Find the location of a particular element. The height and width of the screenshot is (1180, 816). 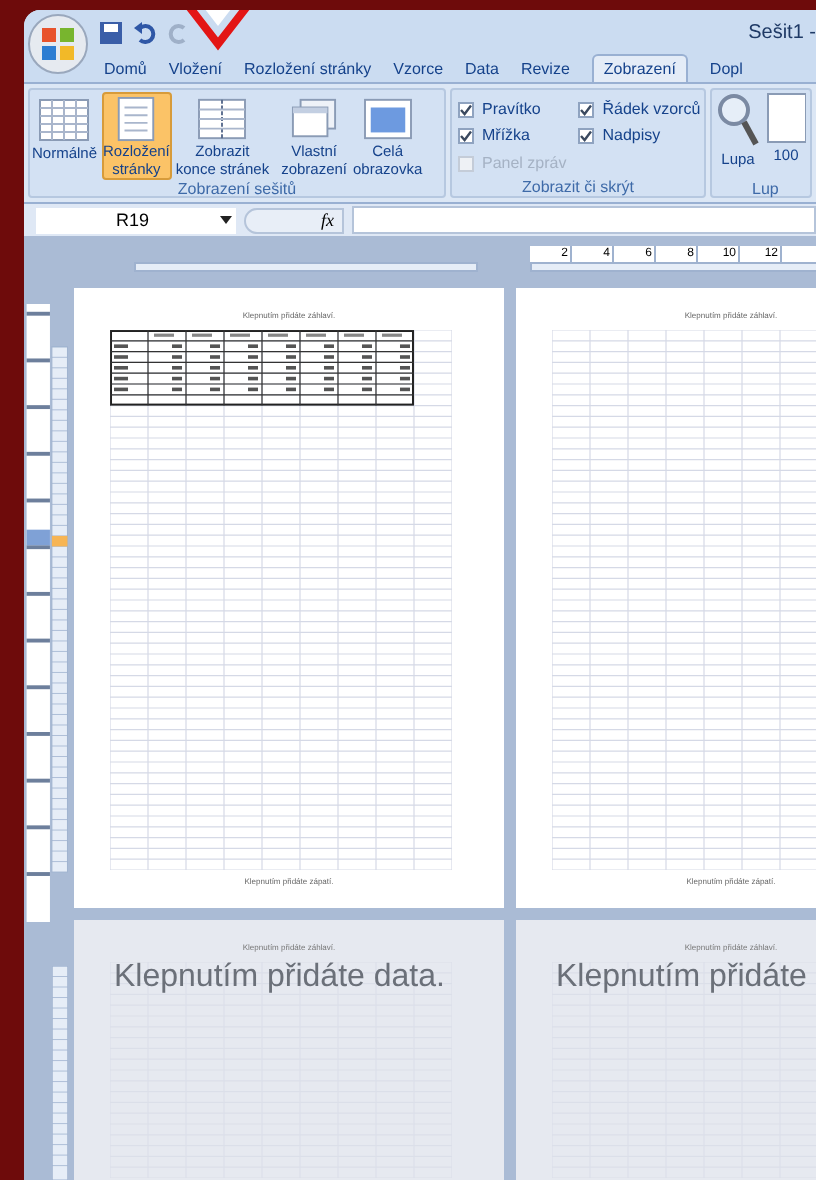

office-button is located at coordinates (58, 44).